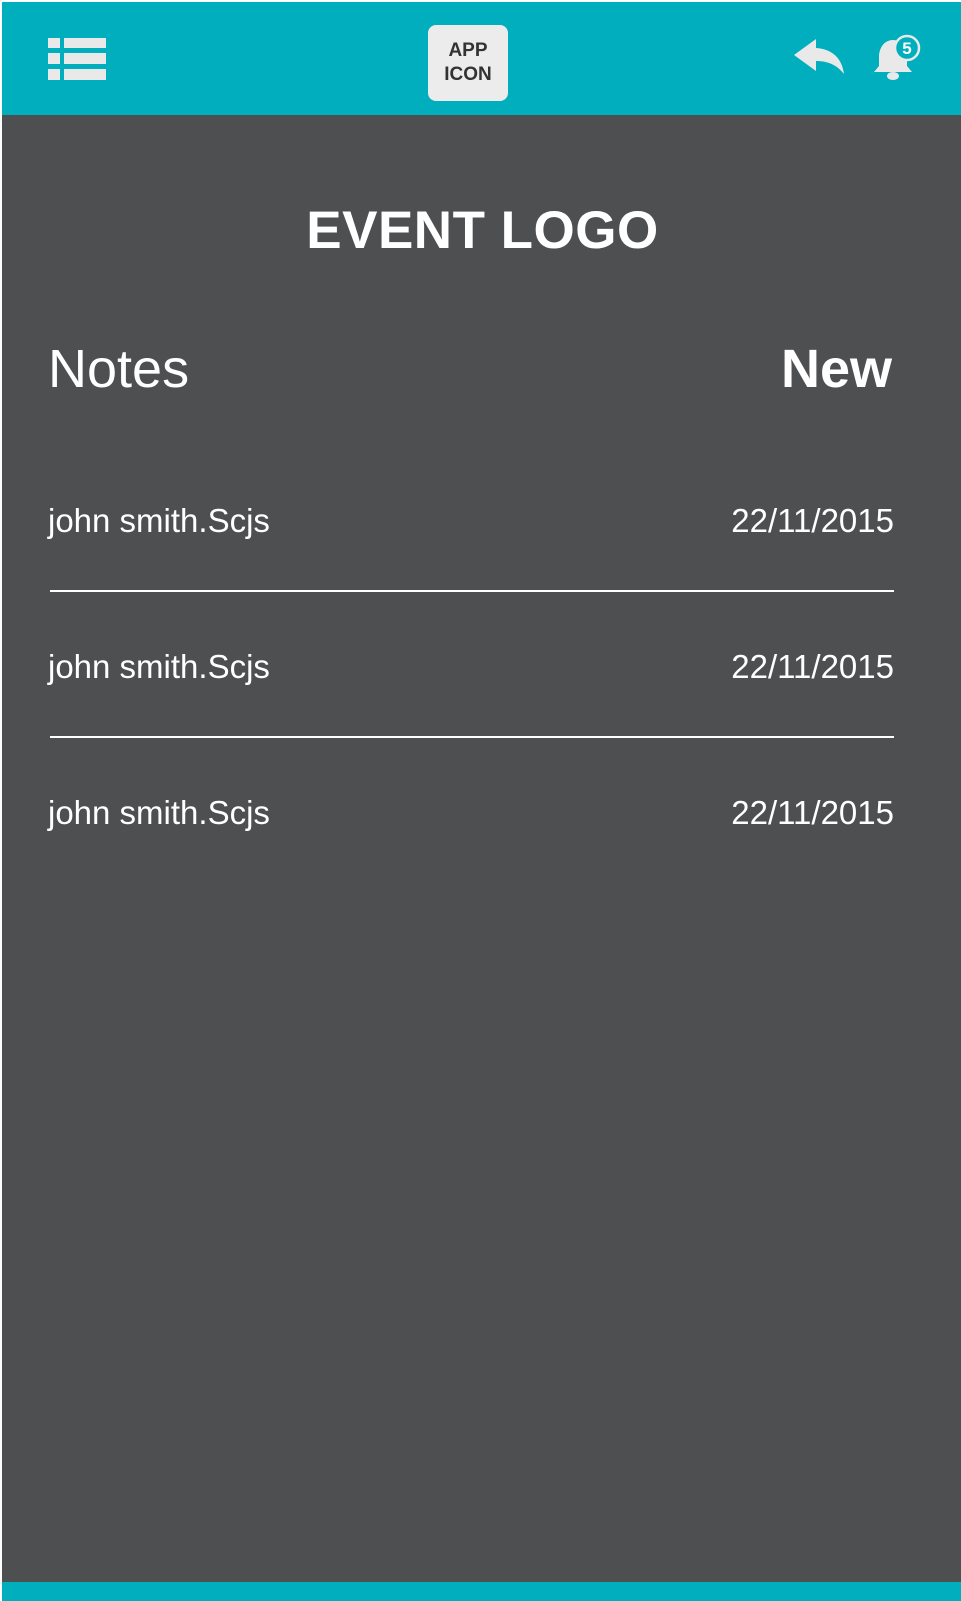 The image size is (961, 1601). Describe the element at coordinates (906, 48) in the screenshot. I see `notification-count-badge: 5` at that location.